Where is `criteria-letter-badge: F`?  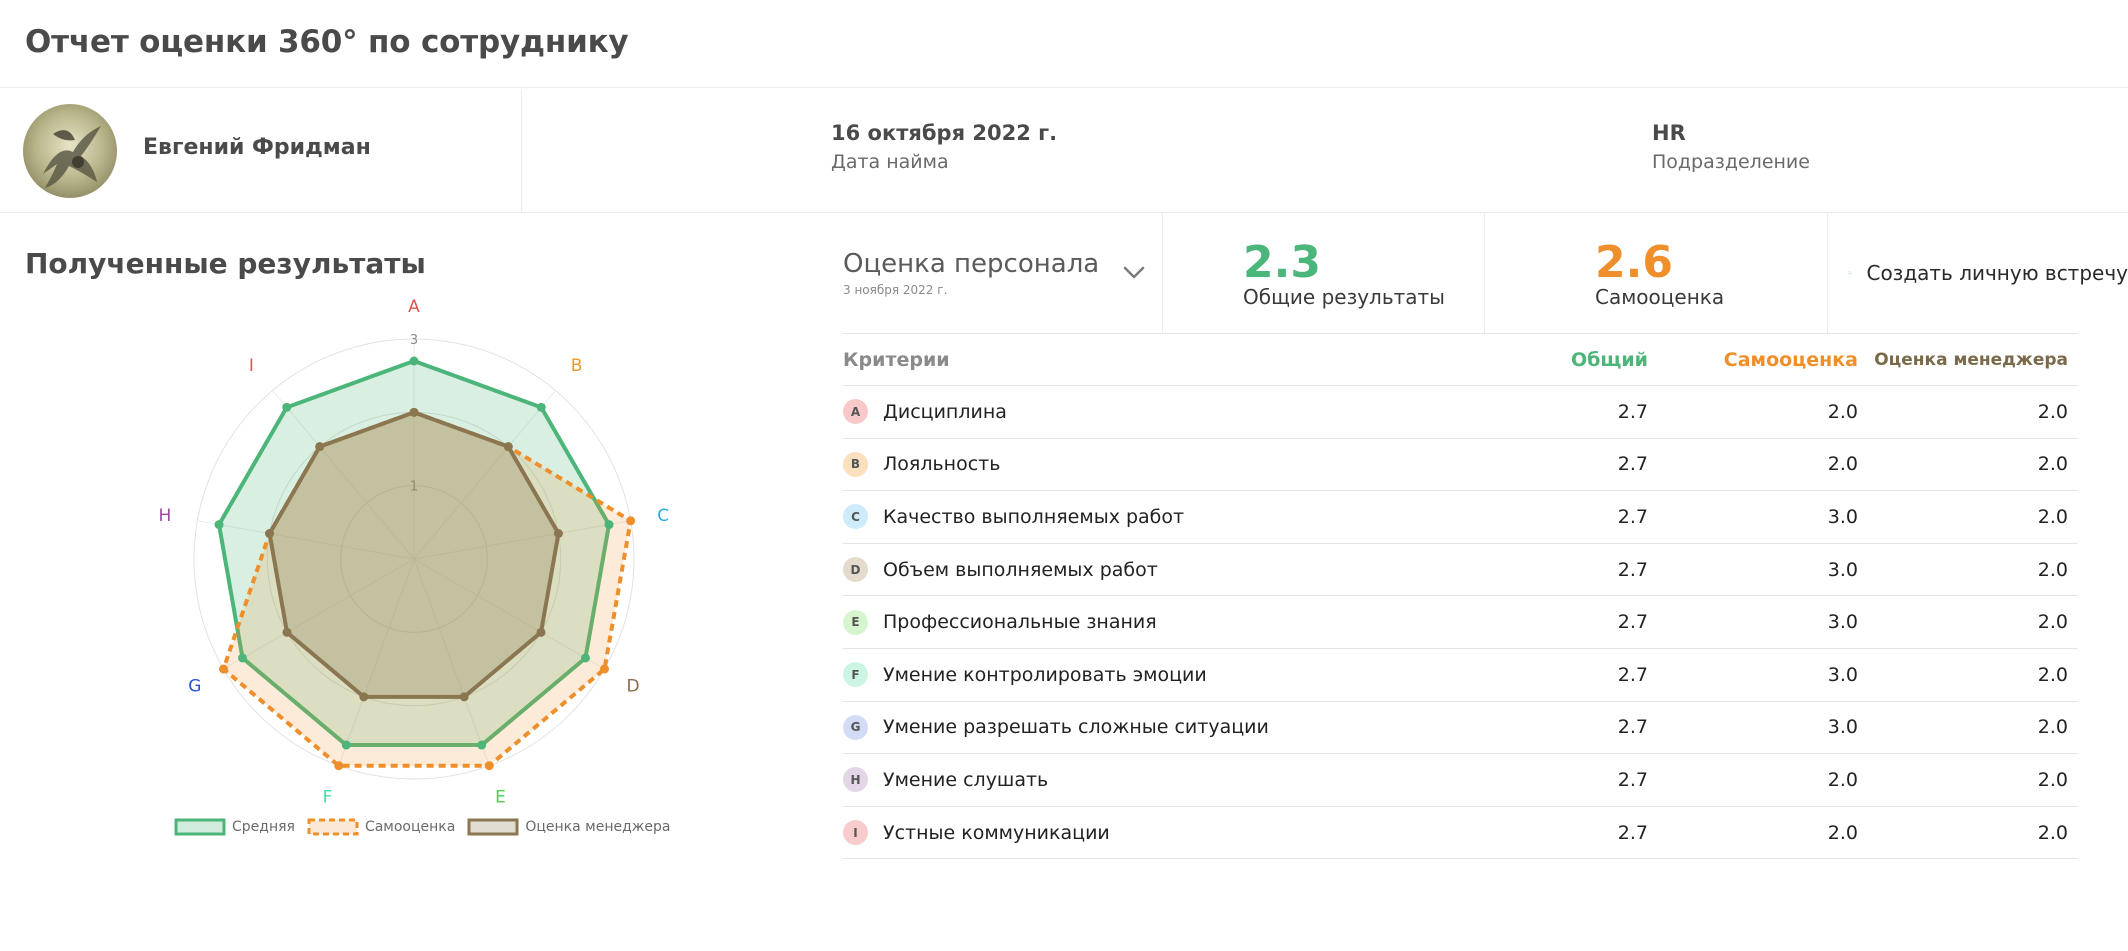
criteria-letter-badge: F is located at coordinates (855, 675).